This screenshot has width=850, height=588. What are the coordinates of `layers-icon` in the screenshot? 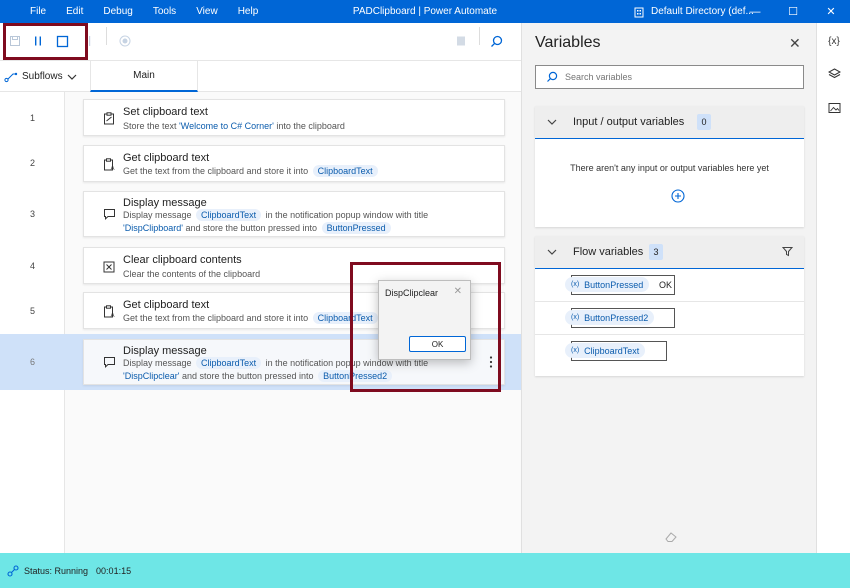 It's located at (834, 73).